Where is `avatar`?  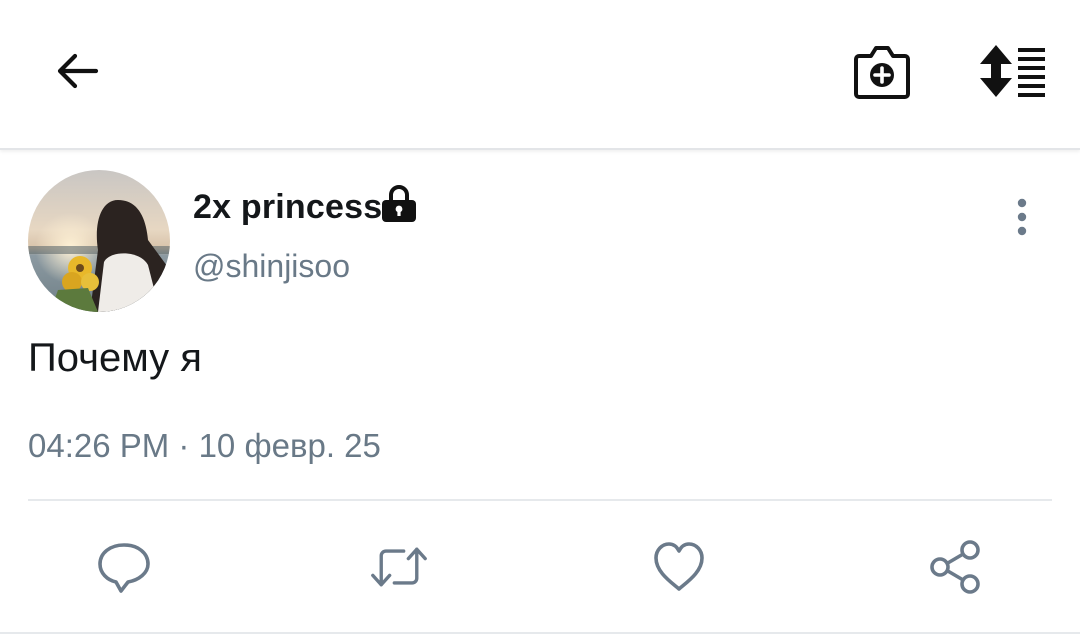
avatar is located at coordinates (99, 241).